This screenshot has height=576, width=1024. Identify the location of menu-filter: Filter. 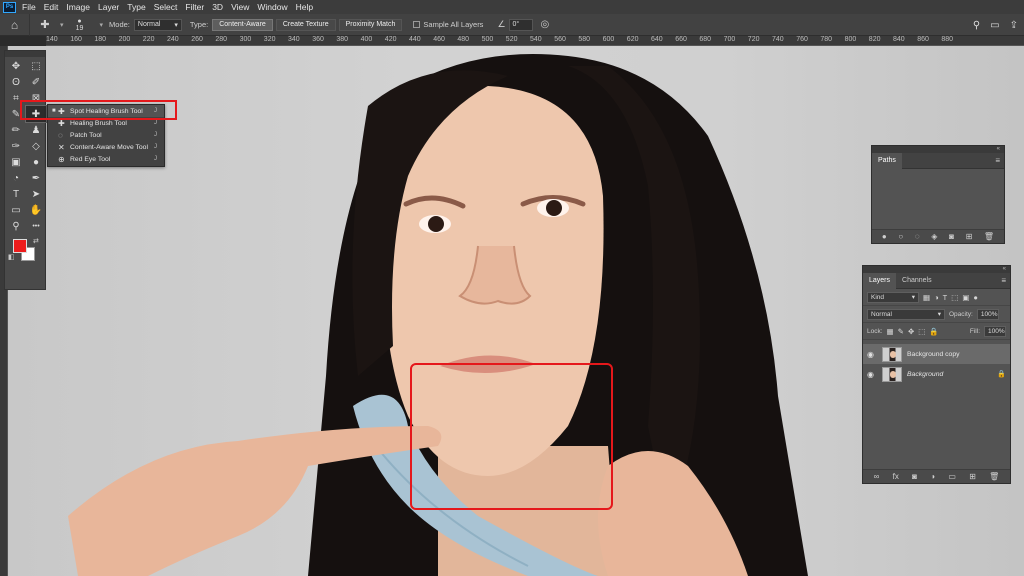
(194, 7).